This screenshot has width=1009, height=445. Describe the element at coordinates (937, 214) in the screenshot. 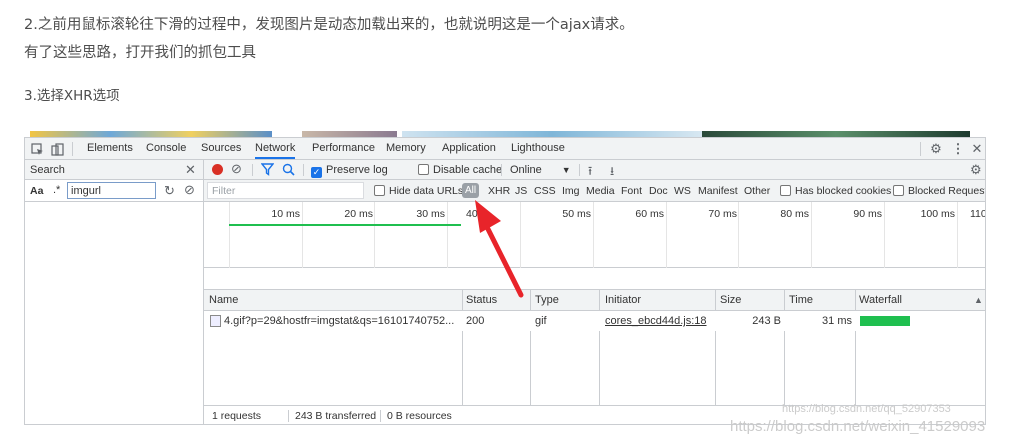

I see `overview-tick-label: 100 ms` at that location.